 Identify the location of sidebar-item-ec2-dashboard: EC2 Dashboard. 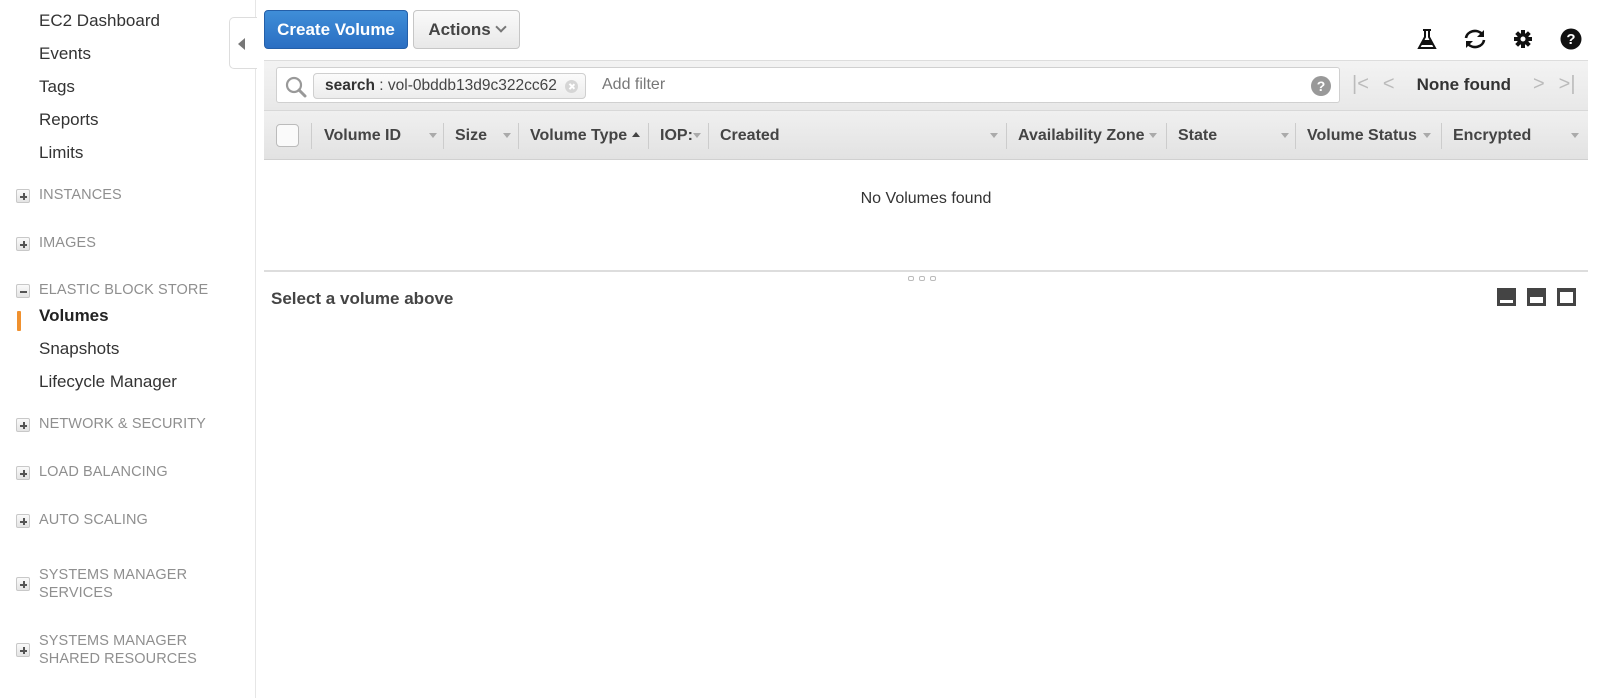
(99, 21).